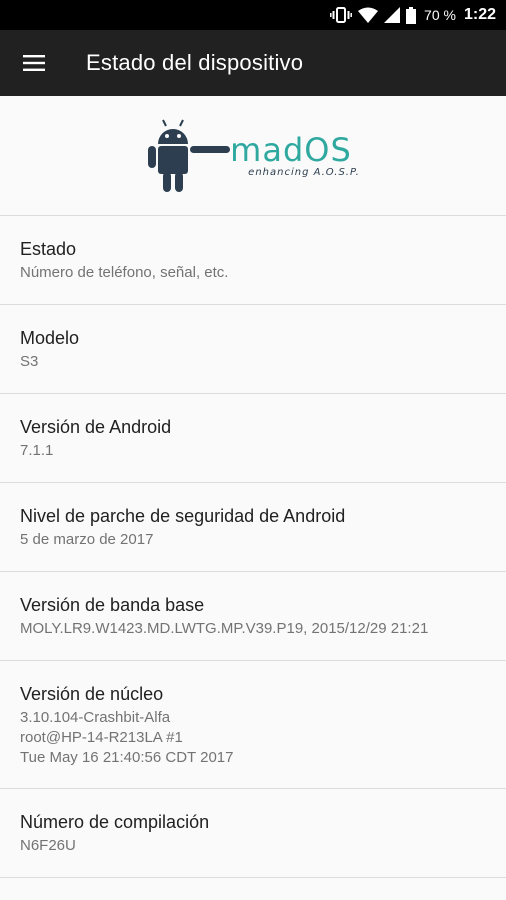 The image size is (506, 900). I want to click on item-title: Modelo, so click(50, 338).